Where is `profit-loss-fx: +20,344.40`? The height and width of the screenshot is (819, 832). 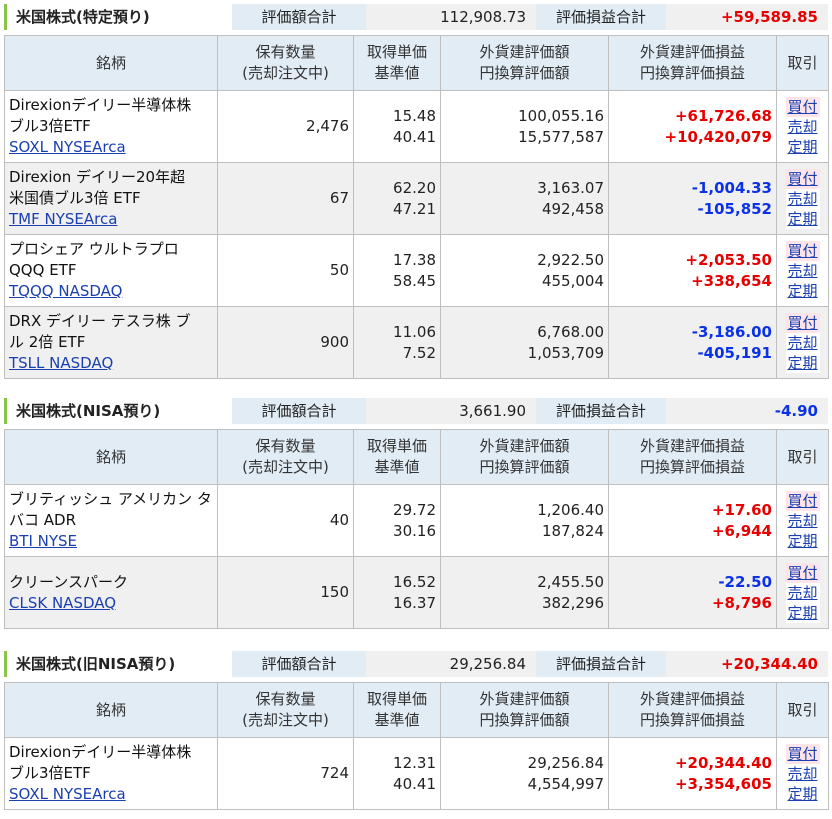
profit-loss-fx: +20,344.40 is located at coordinates (723, 762).